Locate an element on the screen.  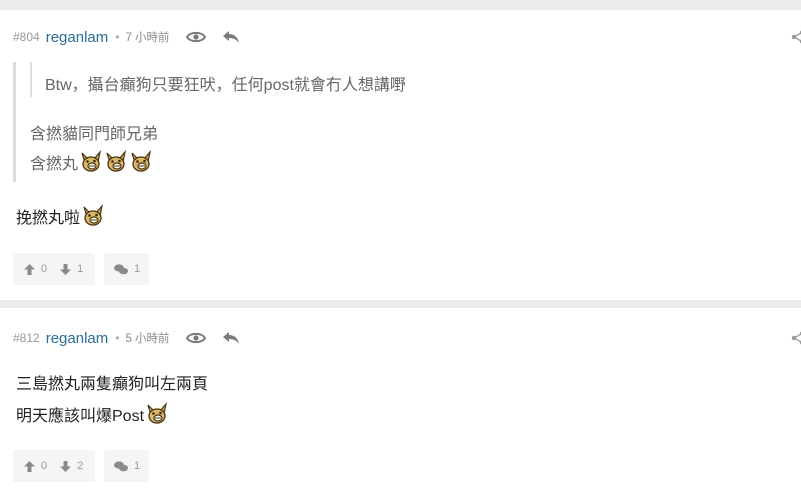
post-header: #812 reganlam • 5 小時前 is located at coordinates (126, 338).